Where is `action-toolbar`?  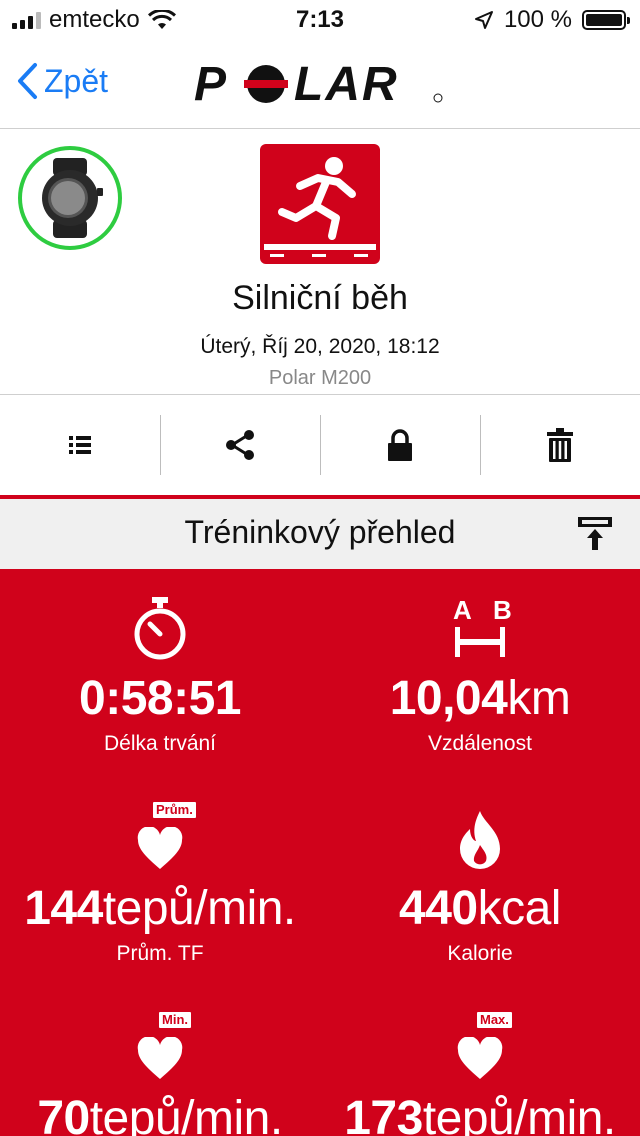
action-toolbar is located at coordinates (320, 447).